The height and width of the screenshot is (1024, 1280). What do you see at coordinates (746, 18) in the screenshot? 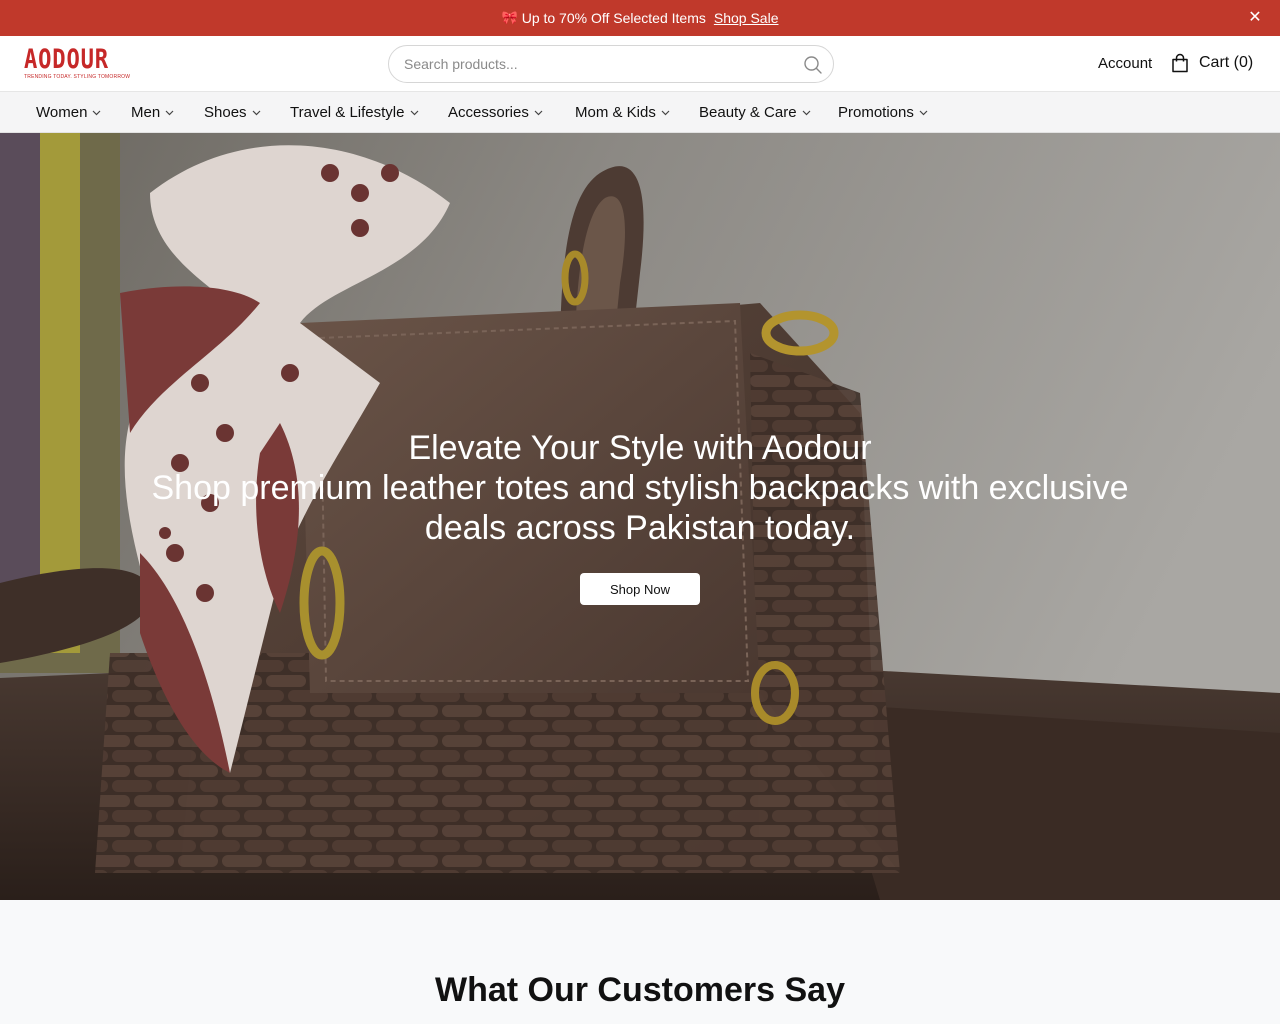
I see `shop-sale-link: Shop Sale` at bounding box center [746, 18].